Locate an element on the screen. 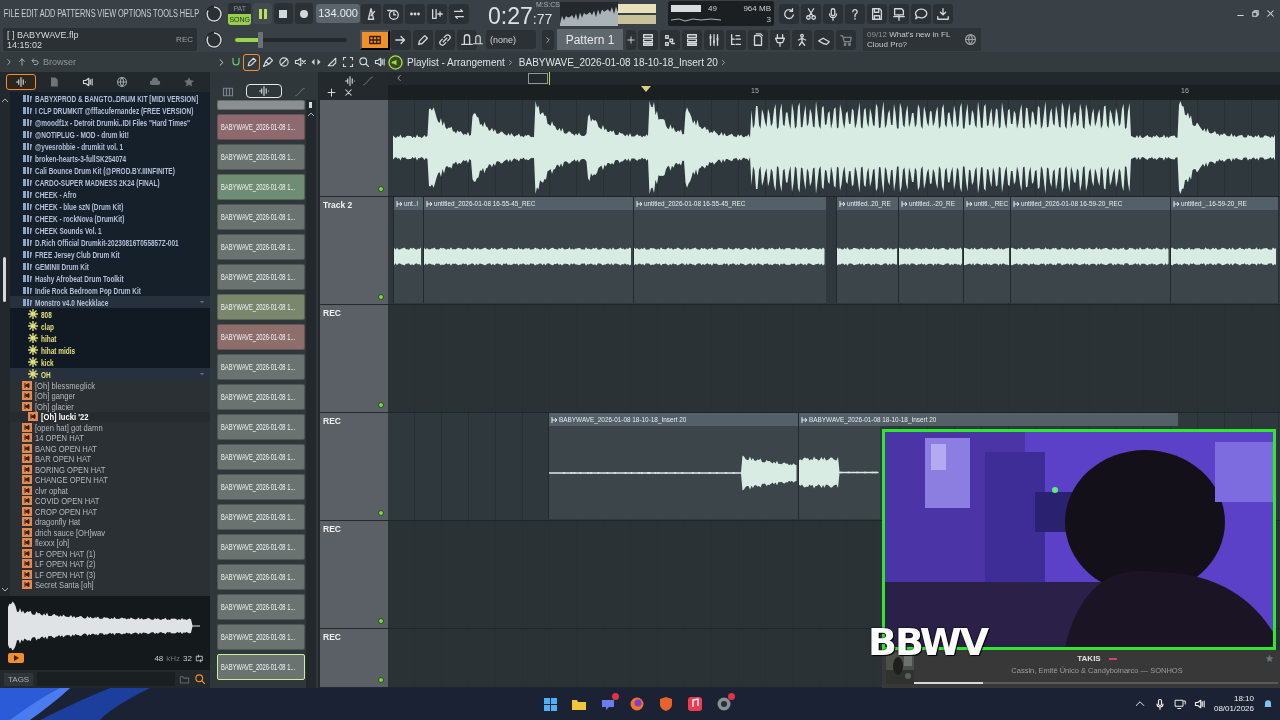 Image resolution: width=1280 pixels, height=720 pixels. folder-item: kick is located at coordinates (110, 362).